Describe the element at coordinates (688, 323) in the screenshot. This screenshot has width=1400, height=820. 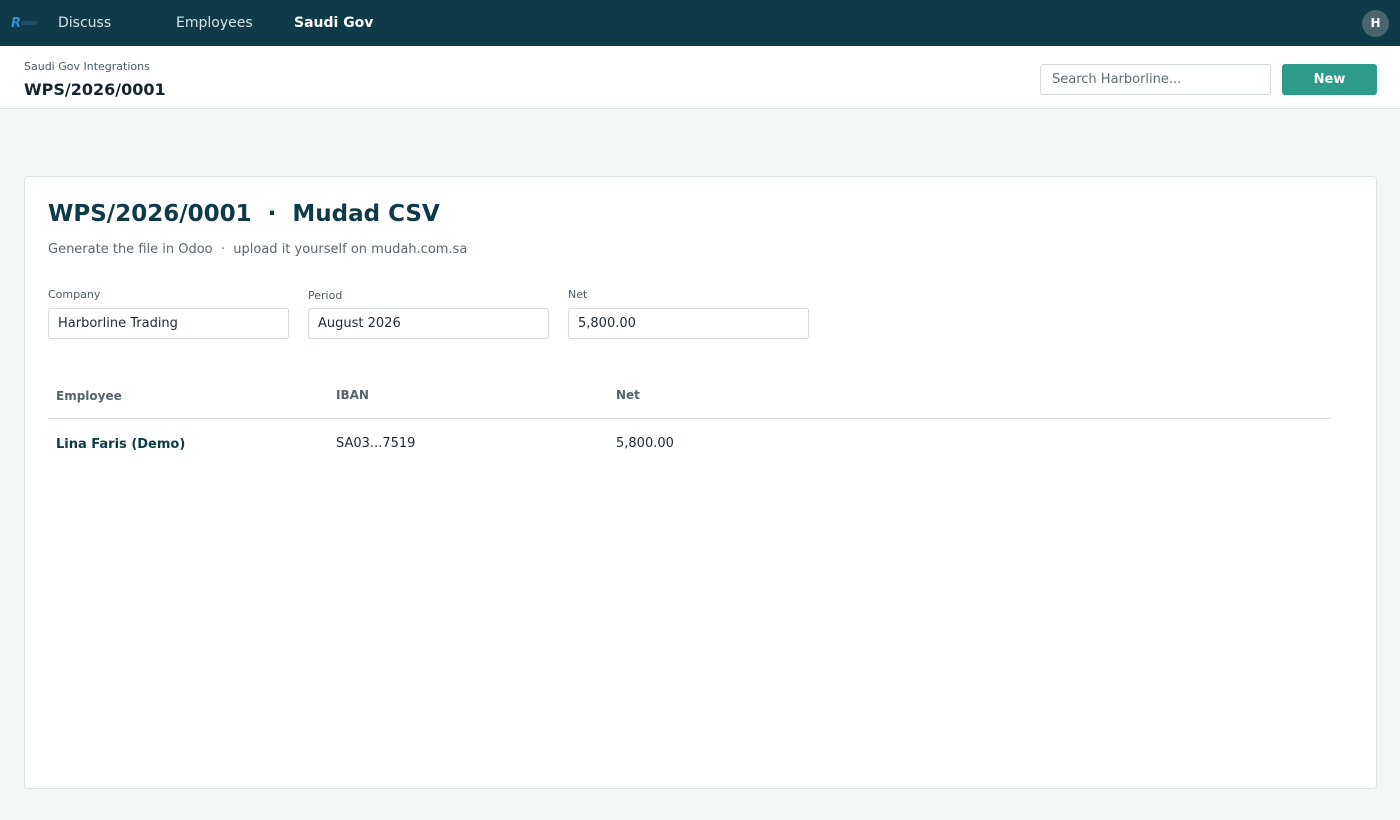
I see `net-field` at that location.